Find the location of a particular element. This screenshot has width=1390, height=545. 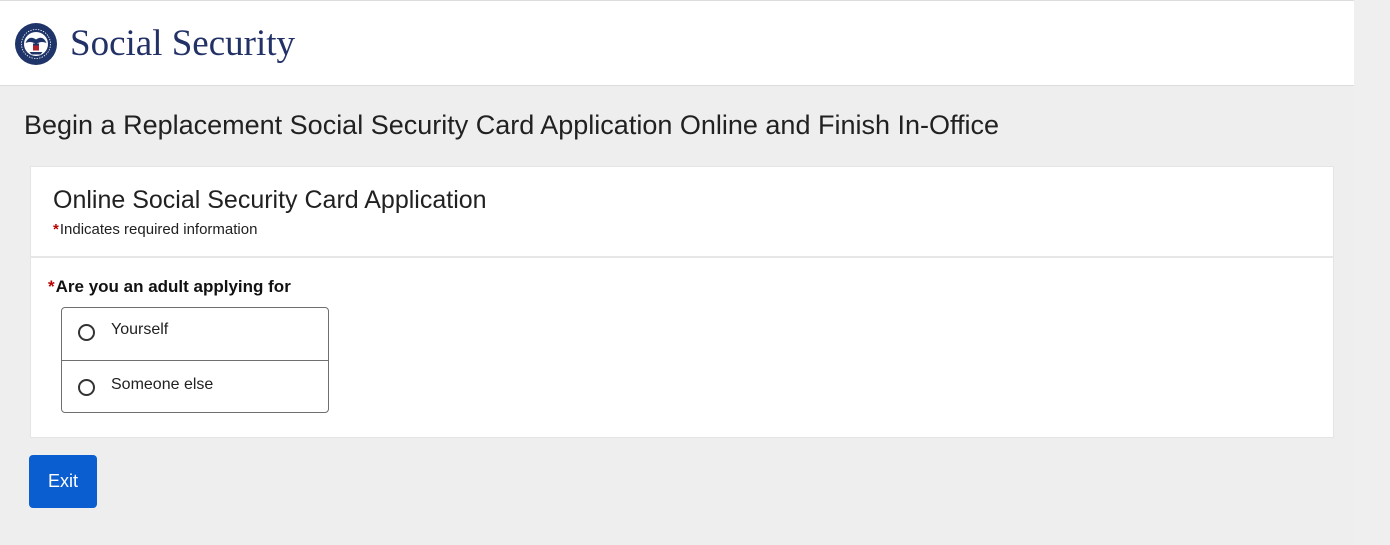

applicant-radio-group: Yourself Someone else is located at coordinates (195, 360).